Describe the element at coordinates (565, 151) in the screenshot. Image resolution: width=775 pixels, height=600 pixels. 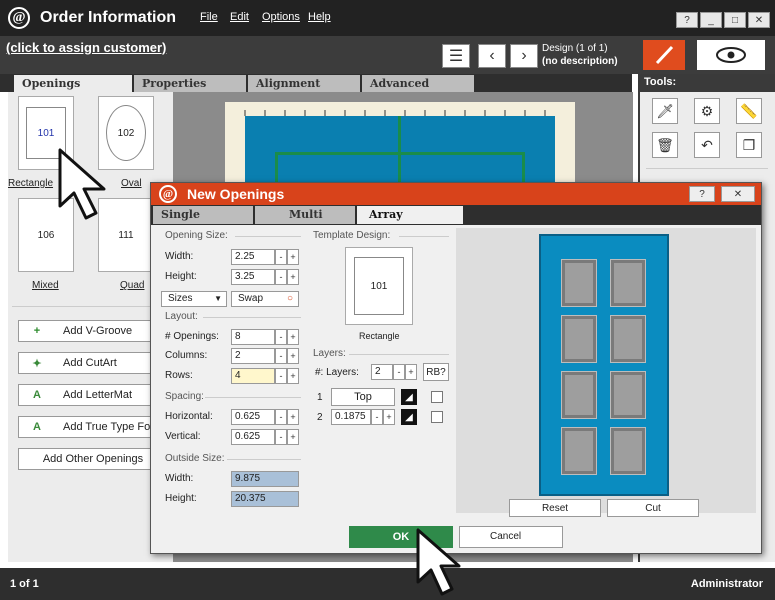
I see `right-ruler` at that location.